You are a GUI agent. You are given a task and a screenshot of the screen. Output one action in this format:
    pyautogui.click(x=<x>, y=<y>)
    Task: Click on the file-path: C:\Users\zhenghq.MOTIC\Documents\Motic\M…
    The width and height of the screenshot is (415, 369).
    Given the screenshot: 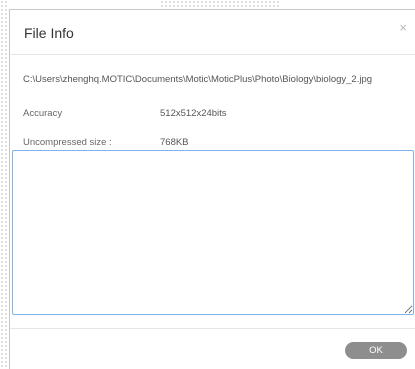 What is the action you would take?
    pyautogui.click(x=198, y=79)
    